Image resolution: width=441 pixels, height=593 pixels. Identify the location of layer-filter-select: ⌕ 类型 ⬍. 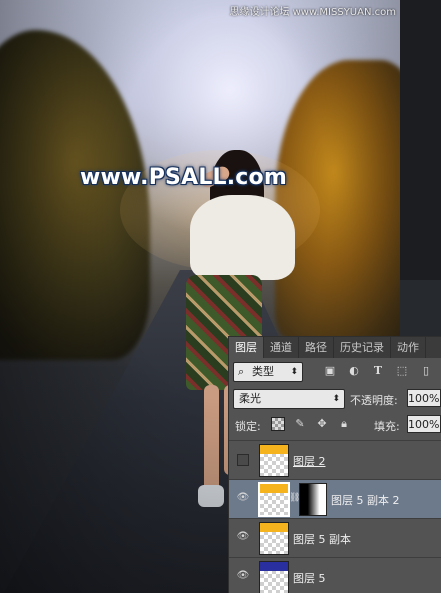
(268, 372).